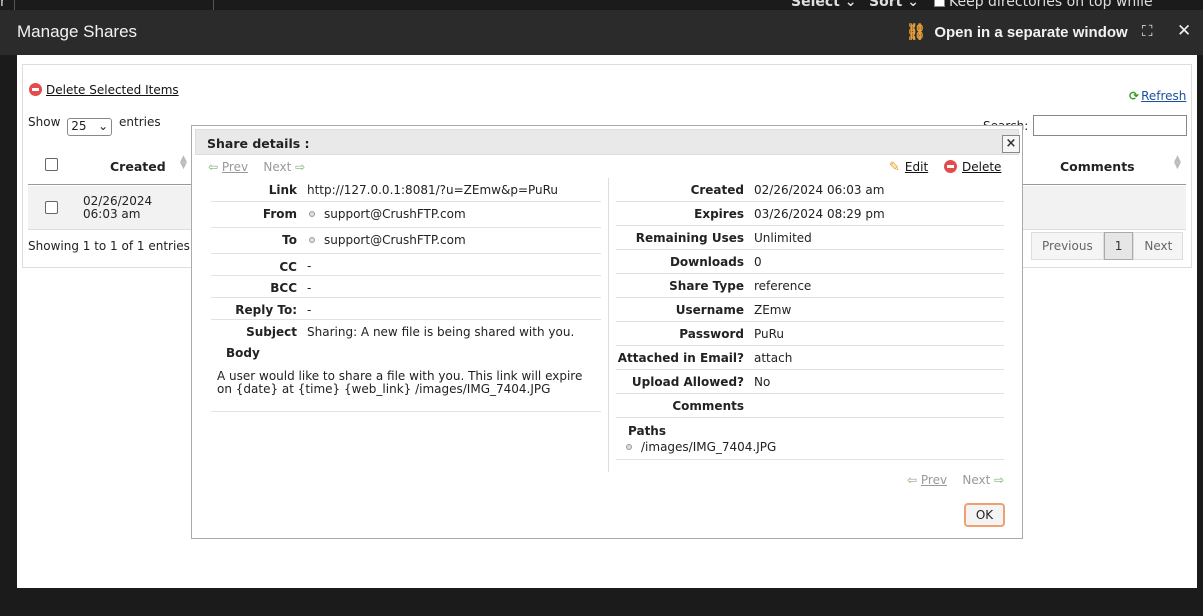 This screenshot has height=616, width=1203. I want to click on previous-page-button: Previous, so click(1067, 246).